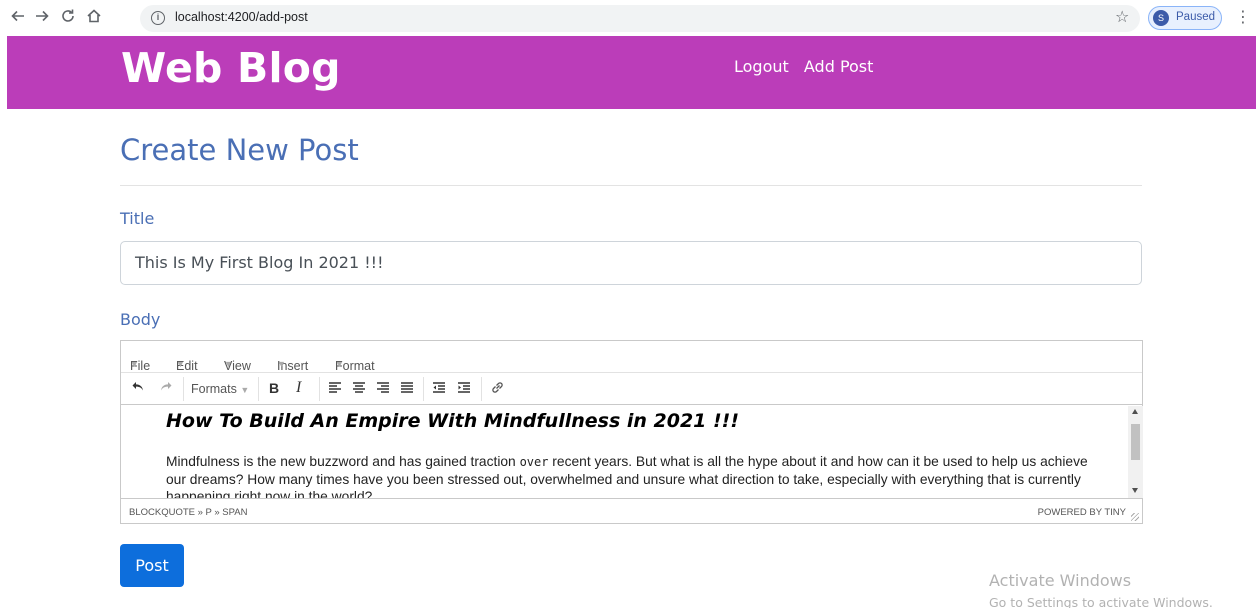 This screenshot has width=1256, height=608. What do you see at coordinates (1135, 411) in the screenshot?
I see `scroll-up-arrow-icon` at bounding box center [1135, 411].